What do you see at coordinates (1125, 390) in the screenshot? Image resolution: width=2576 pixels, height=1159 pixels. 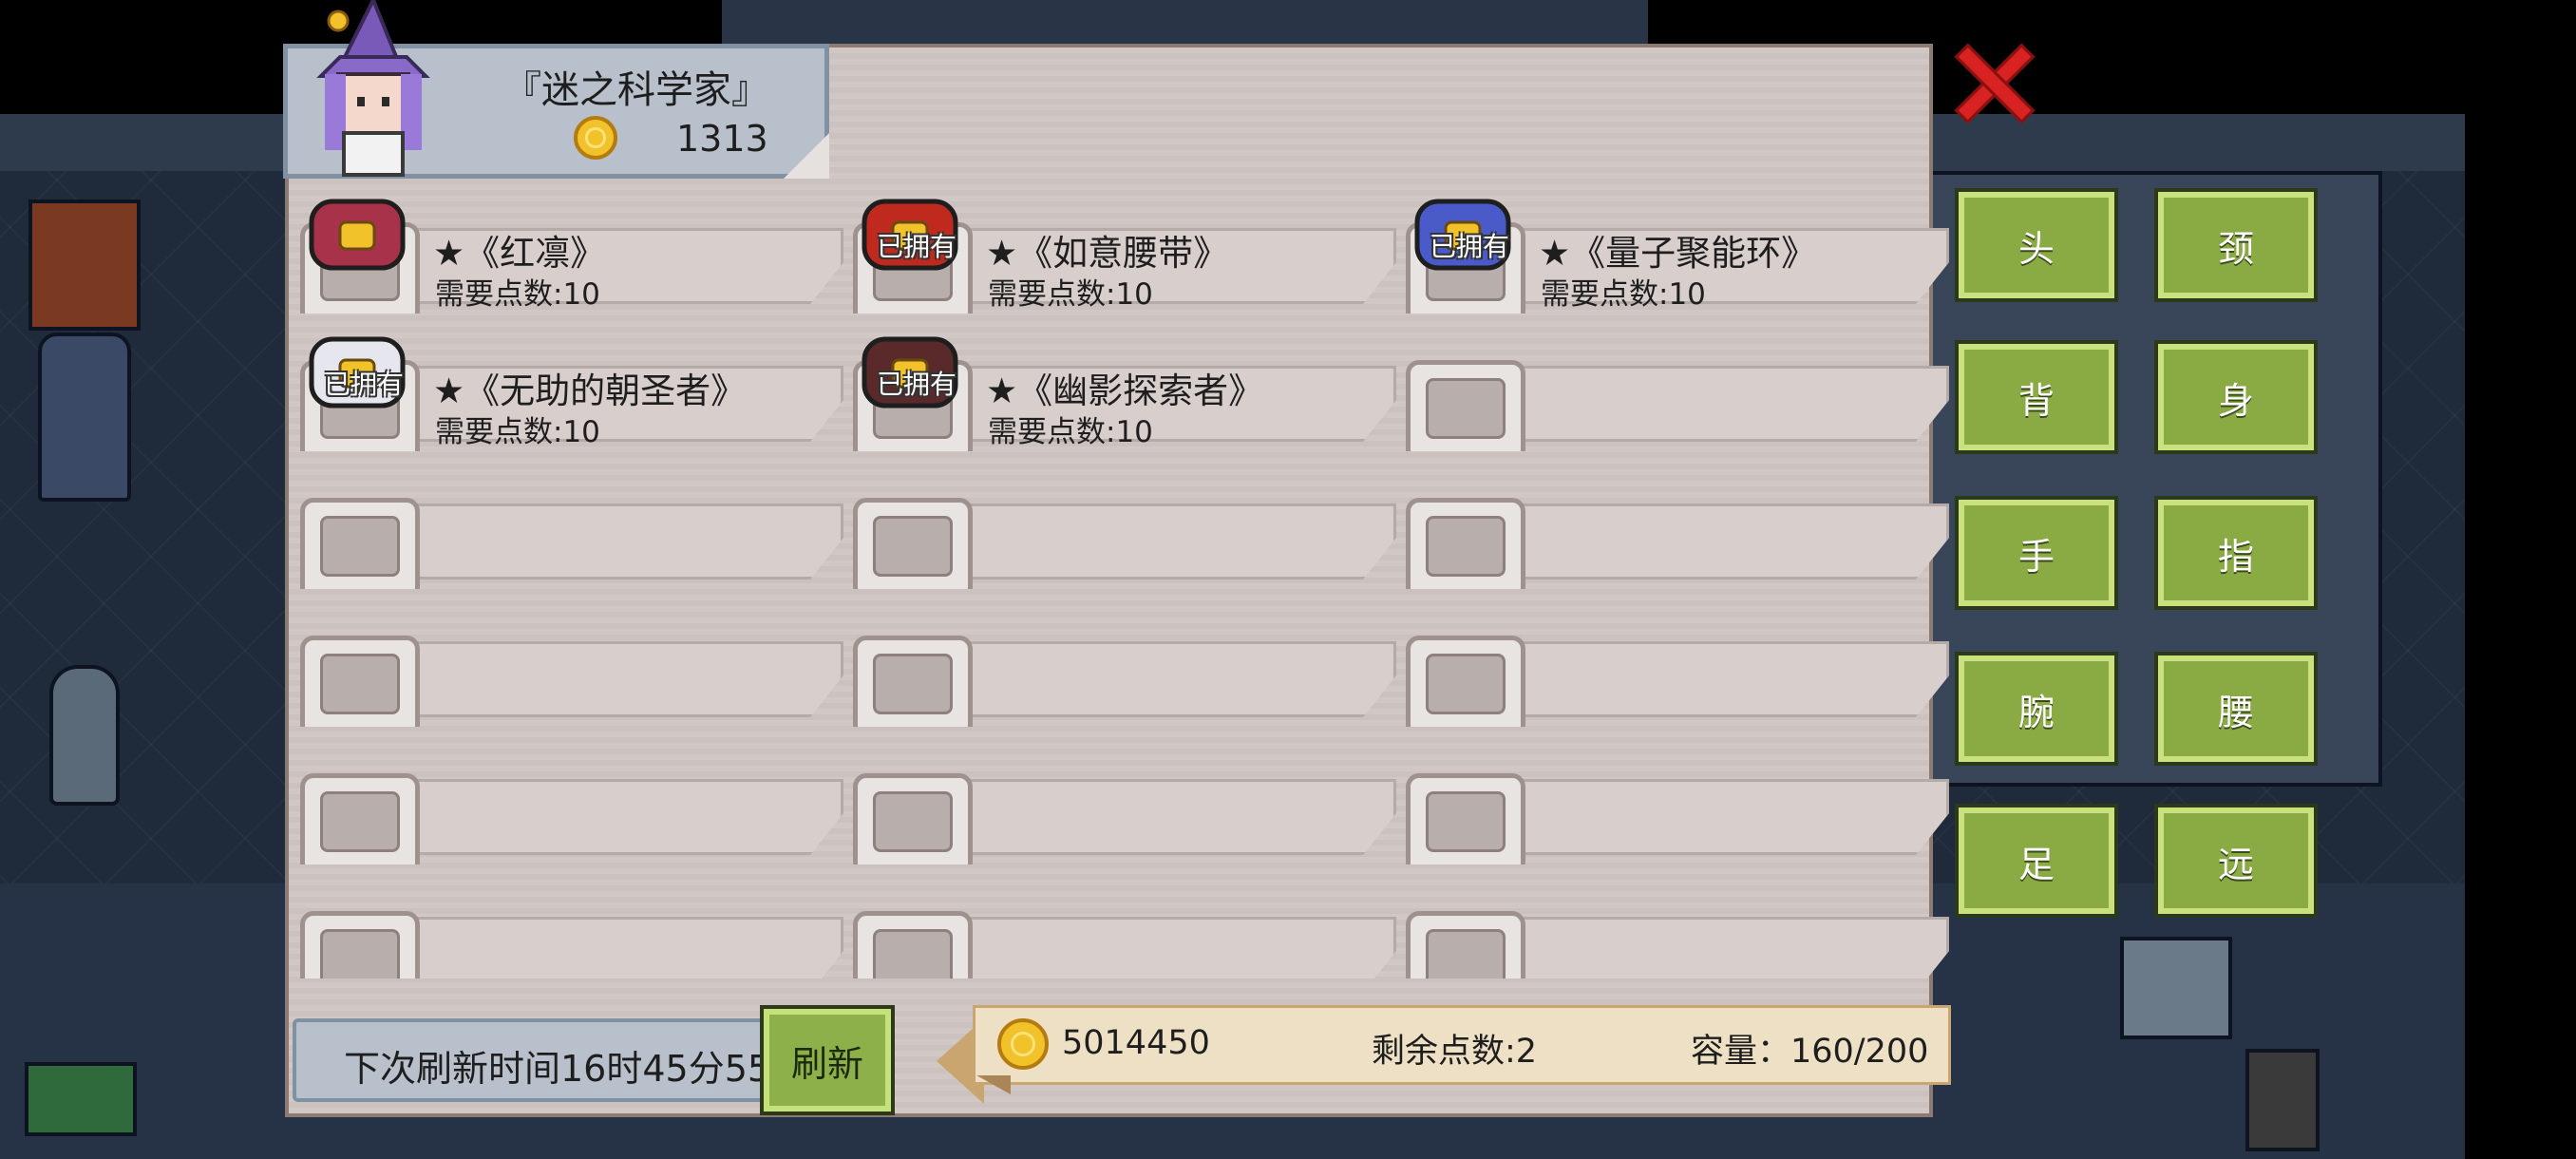 I see `item-name: ★《幽影探索者》` at bounding box center [1125, 390].